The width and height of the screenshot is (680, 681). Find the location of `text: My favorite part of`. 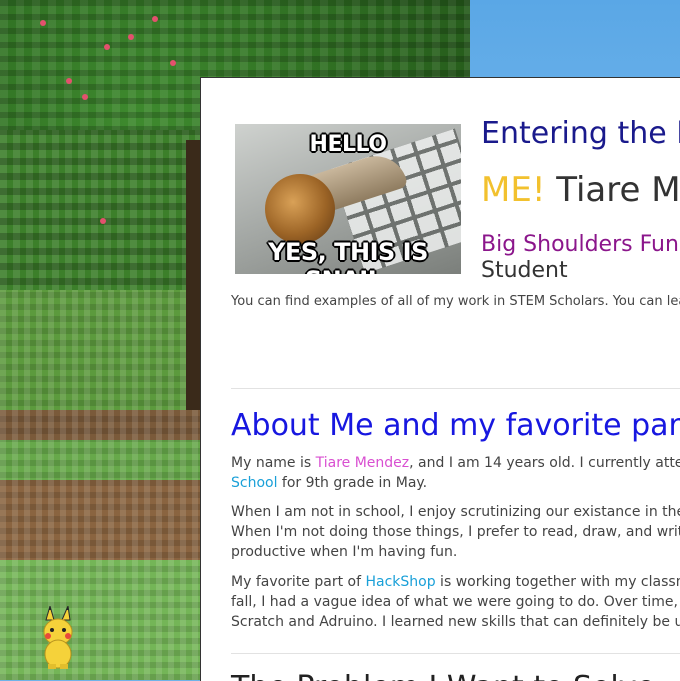

text: My favorite part of is located at coordinates (298, 582).